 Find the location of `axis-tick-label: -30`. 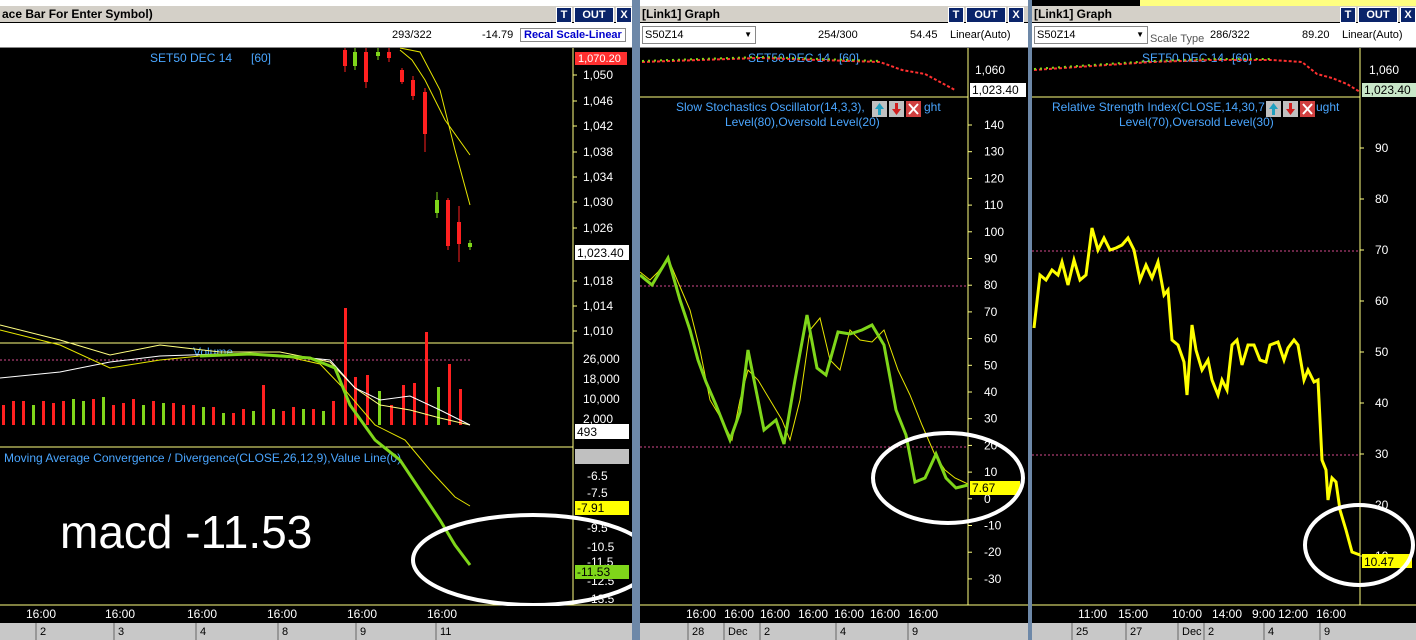

axis-tick-label: -30 is located at coordinates (993, 579).